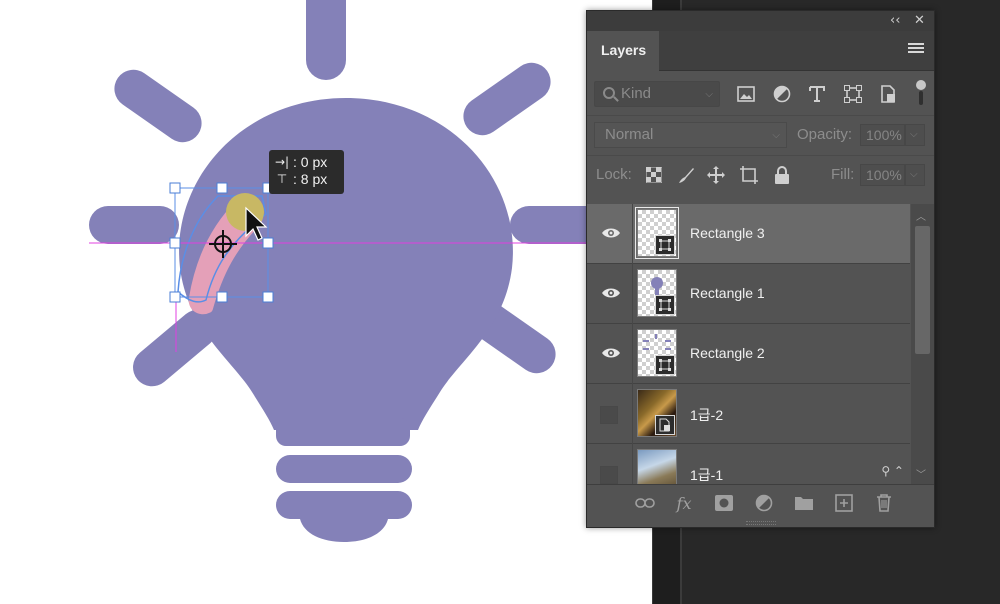 The image size is (1000, 604). What do you see at coordinates (690, 135) in the screenshot?
I see `blend-mode-select: Normal ⌵` at bounding box center [690, 135].